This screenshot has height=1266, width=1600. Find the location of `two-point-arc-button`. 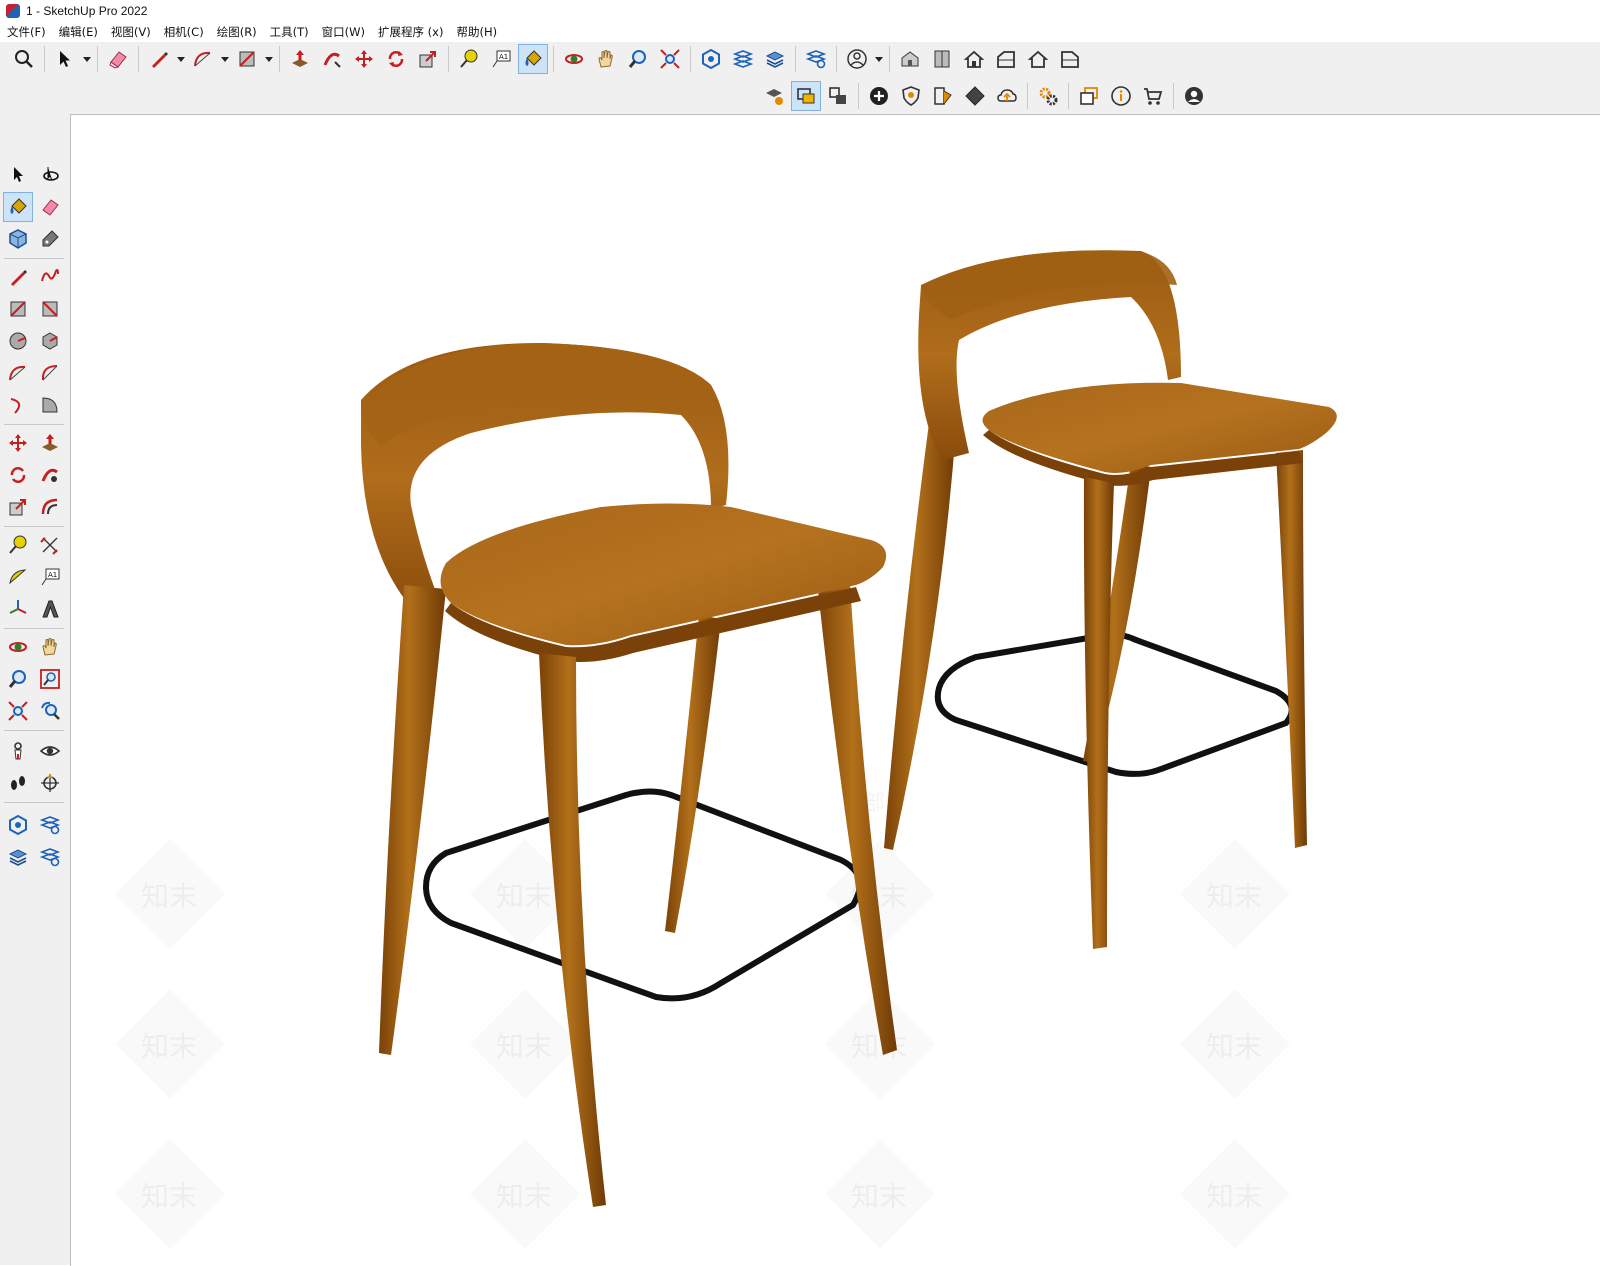

two-point-arc-button is located at coordinates (50, 373).